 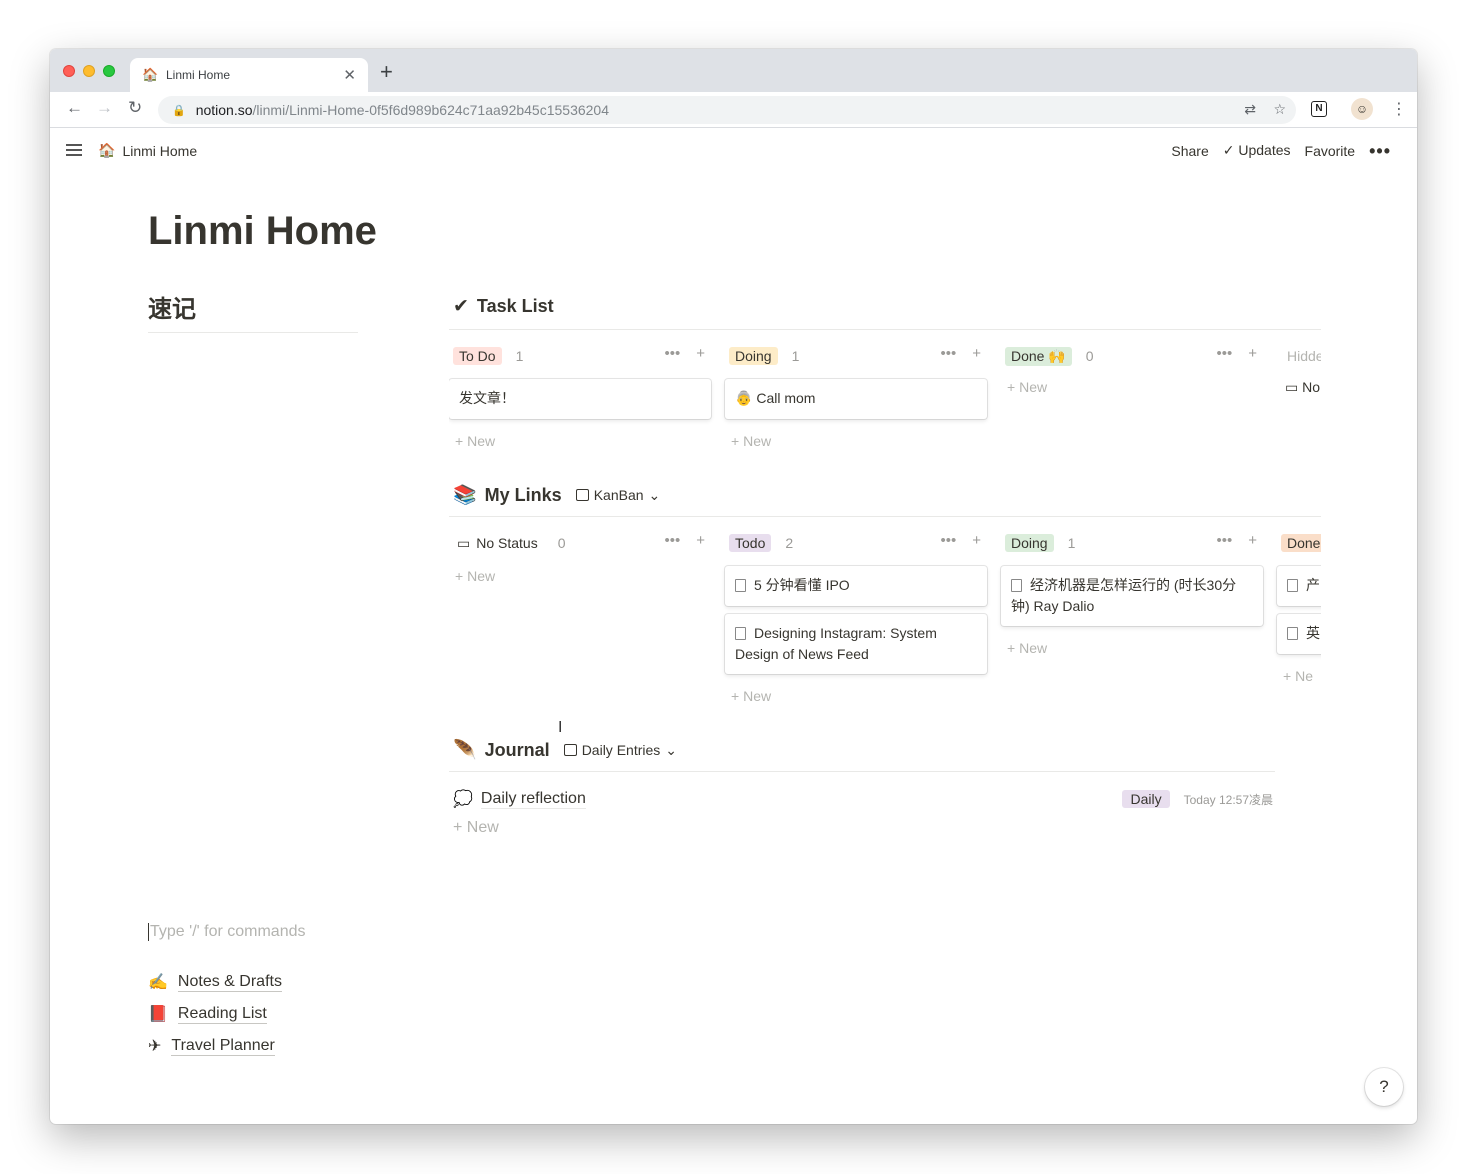 I want to click on board-card: 经济机器是怎样运行的 (时长30分钟) Ray Dalio, so click(x=1132, y=596).